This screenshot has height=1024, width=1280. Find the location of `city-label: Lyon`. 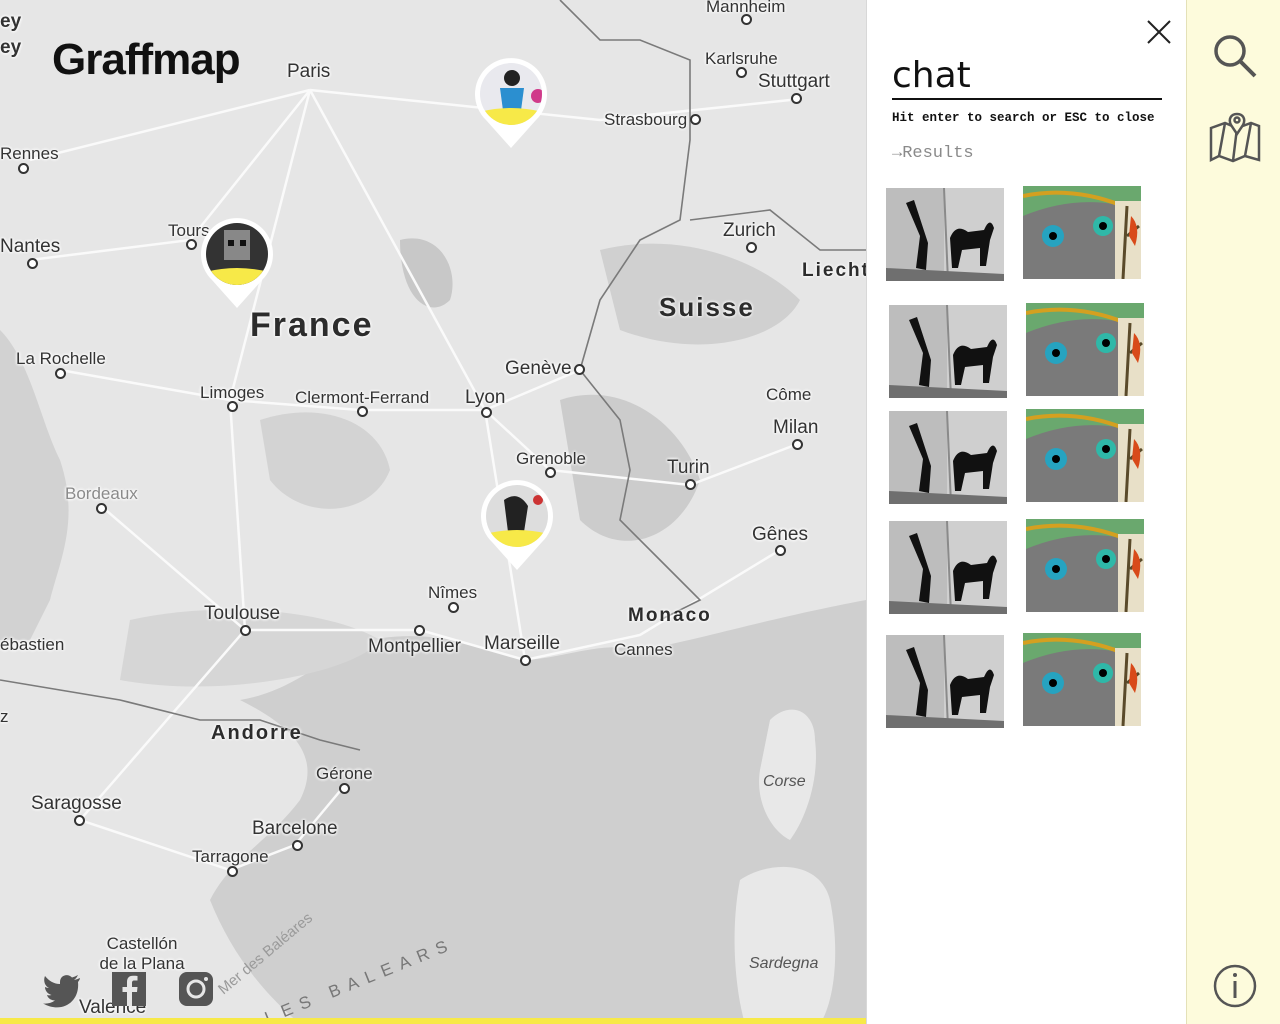

city-label: Lyon is located at coordinates (485, 397).